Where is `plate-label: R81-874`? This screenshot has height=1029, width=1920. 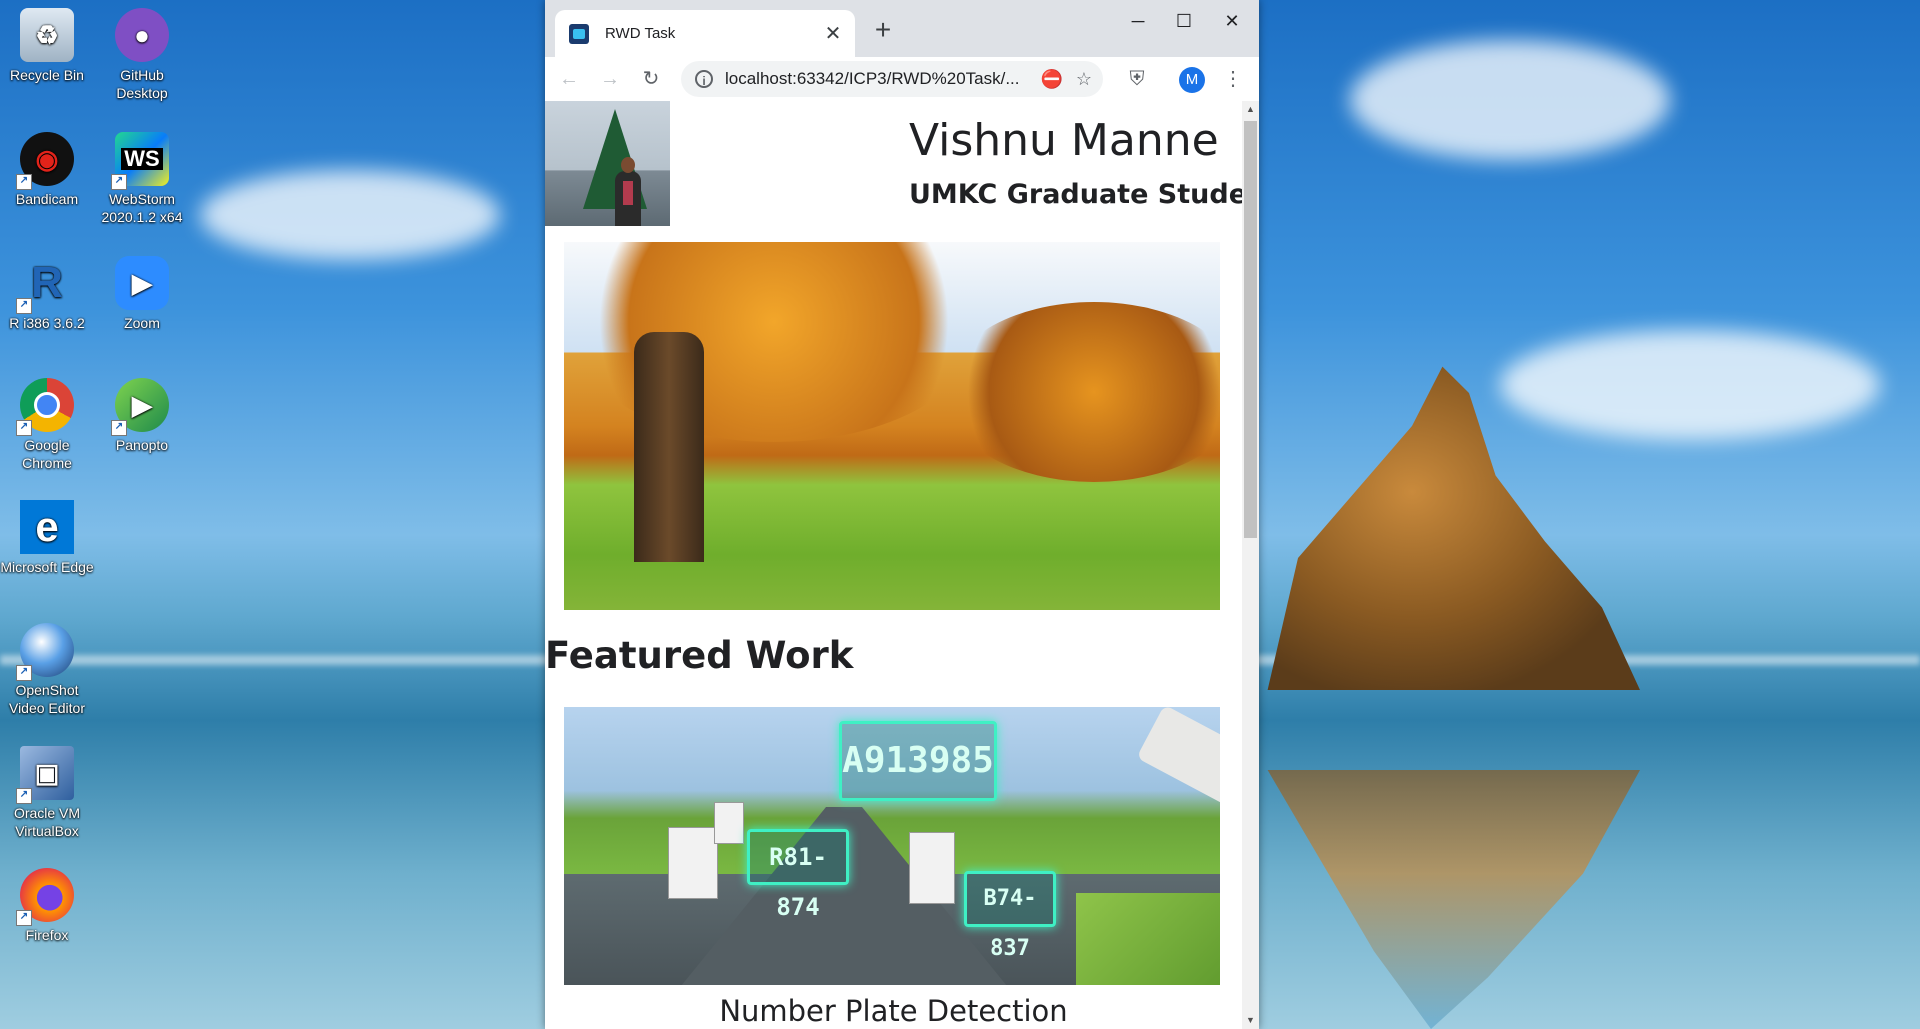 plate-label: R81-874 is located at coordinates (798, 875).